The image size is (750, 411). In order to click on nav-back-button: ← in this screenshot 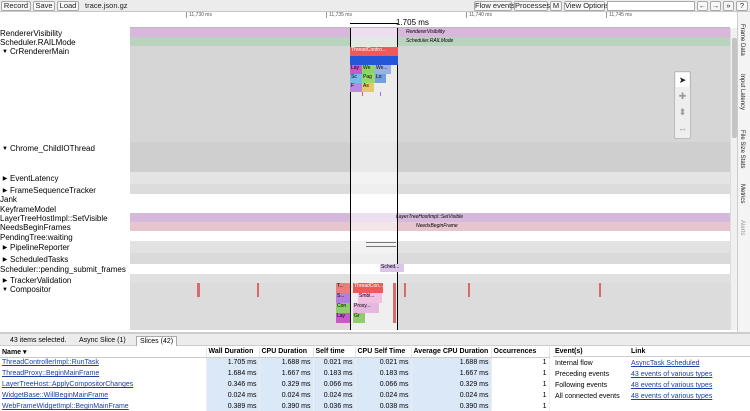, I will do `click(702, 6)`.